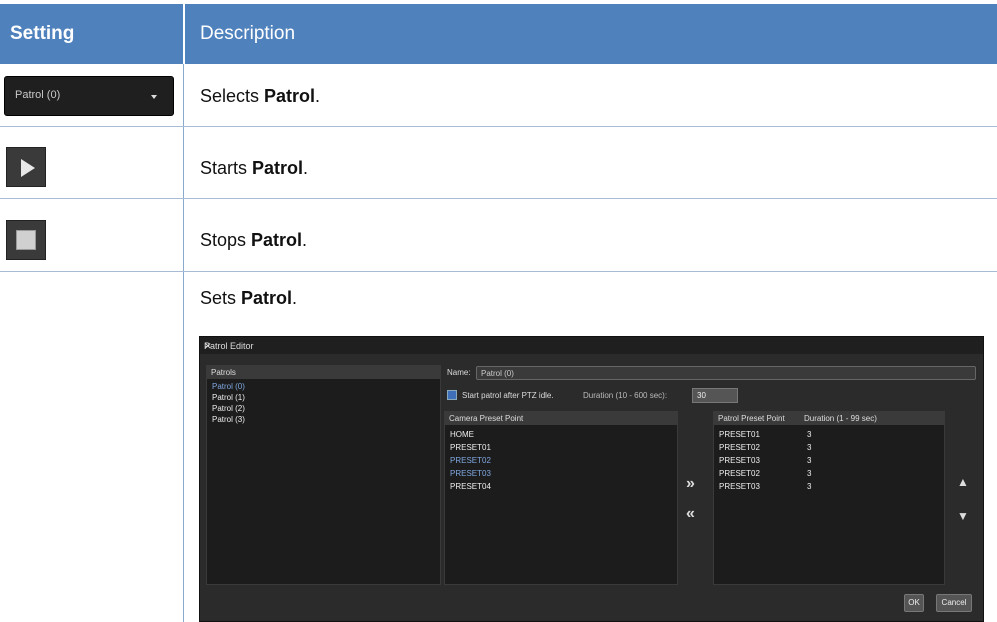 The image size is (997, 622). What do you see at coordinates (154, 97) in the screenshot?
I see `chevron-down-icon` at bounding box center [154, 97].